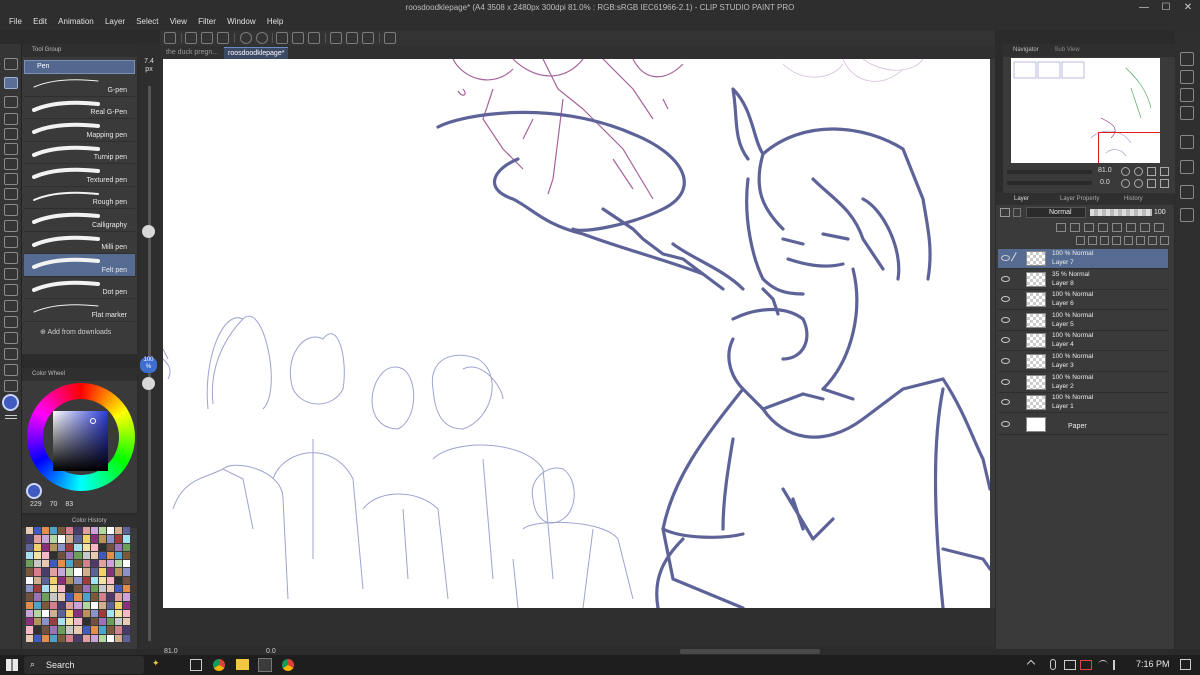 This screenshot has height=675, width=1200. Describe the element at coordinates (11, 226) in the screenshot. I see `selection-tool-icon` at that location.